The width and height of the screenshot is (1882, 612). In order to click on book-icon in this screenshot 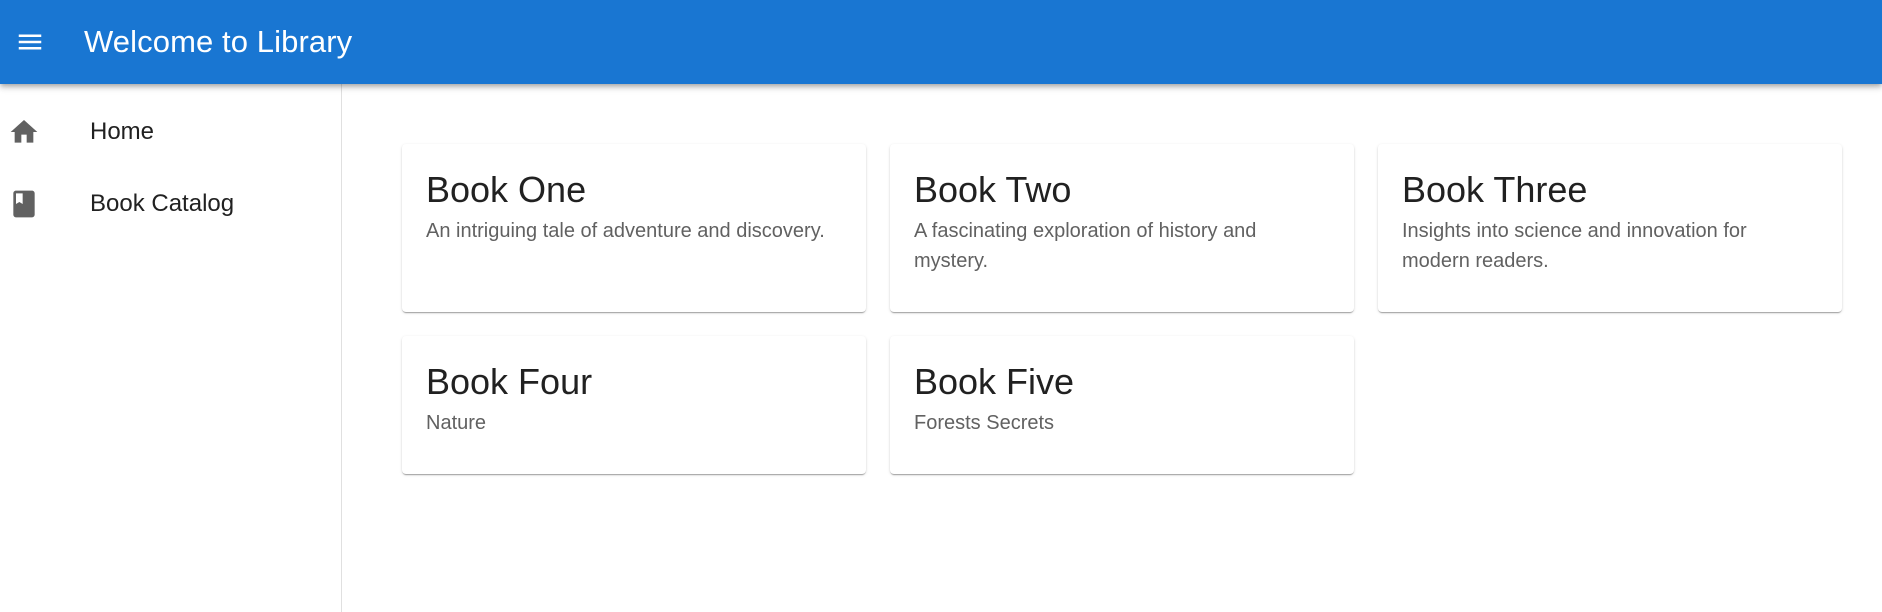, I will do `click(24, 204)`.